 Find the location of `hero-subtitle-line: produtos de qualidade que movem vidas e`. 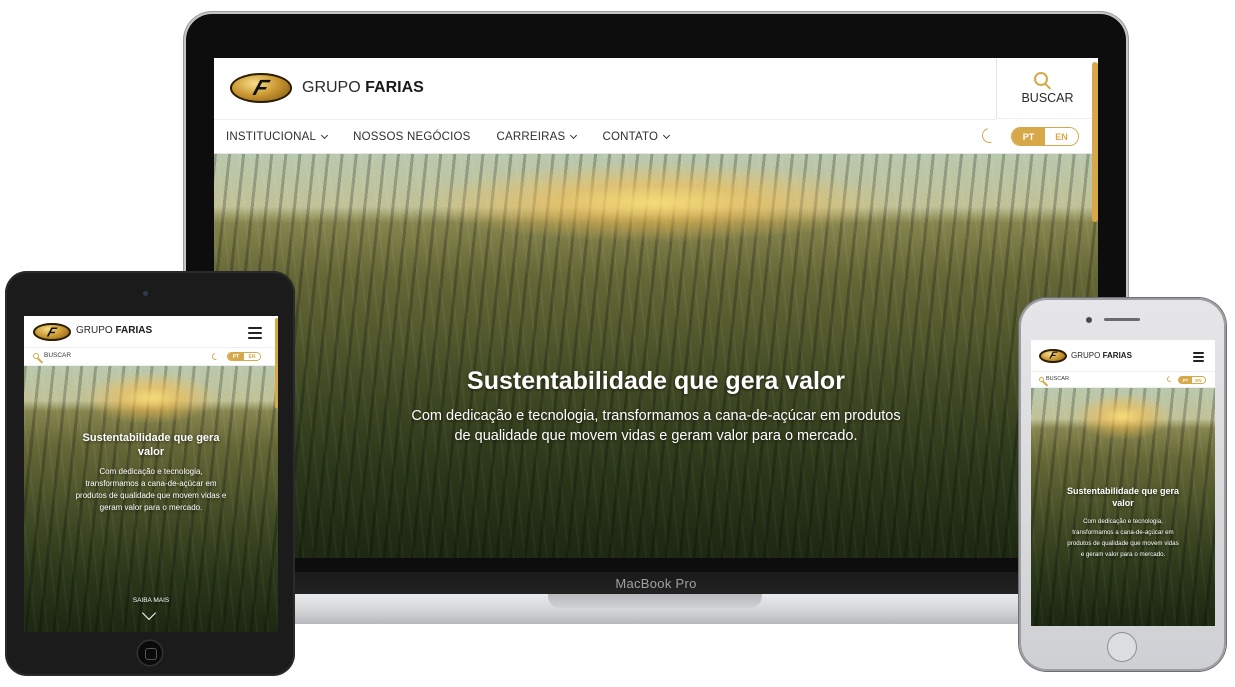

hero-subtitle-line: produtos de qualidade que movem vidas e is located at coordinates (151, 495).